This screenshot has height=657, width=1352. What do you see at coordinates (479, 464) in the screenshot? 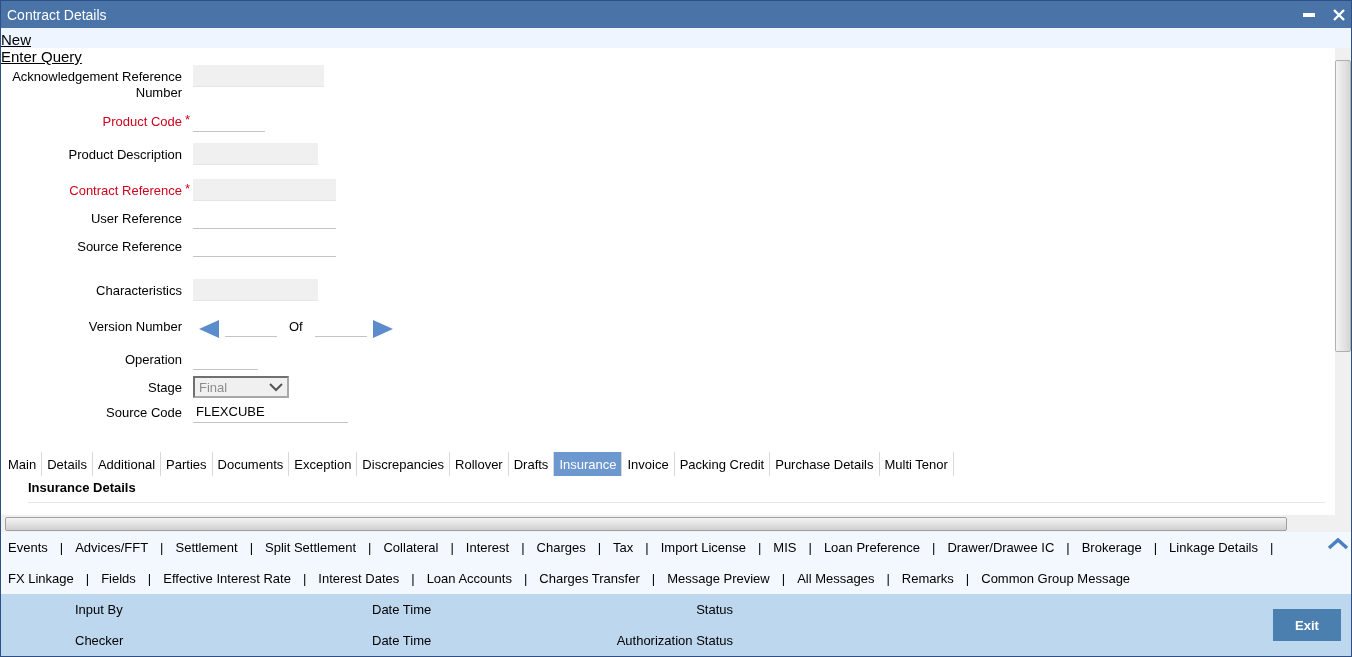
I see `tab: Rollover` at bounding box center [479, 464].